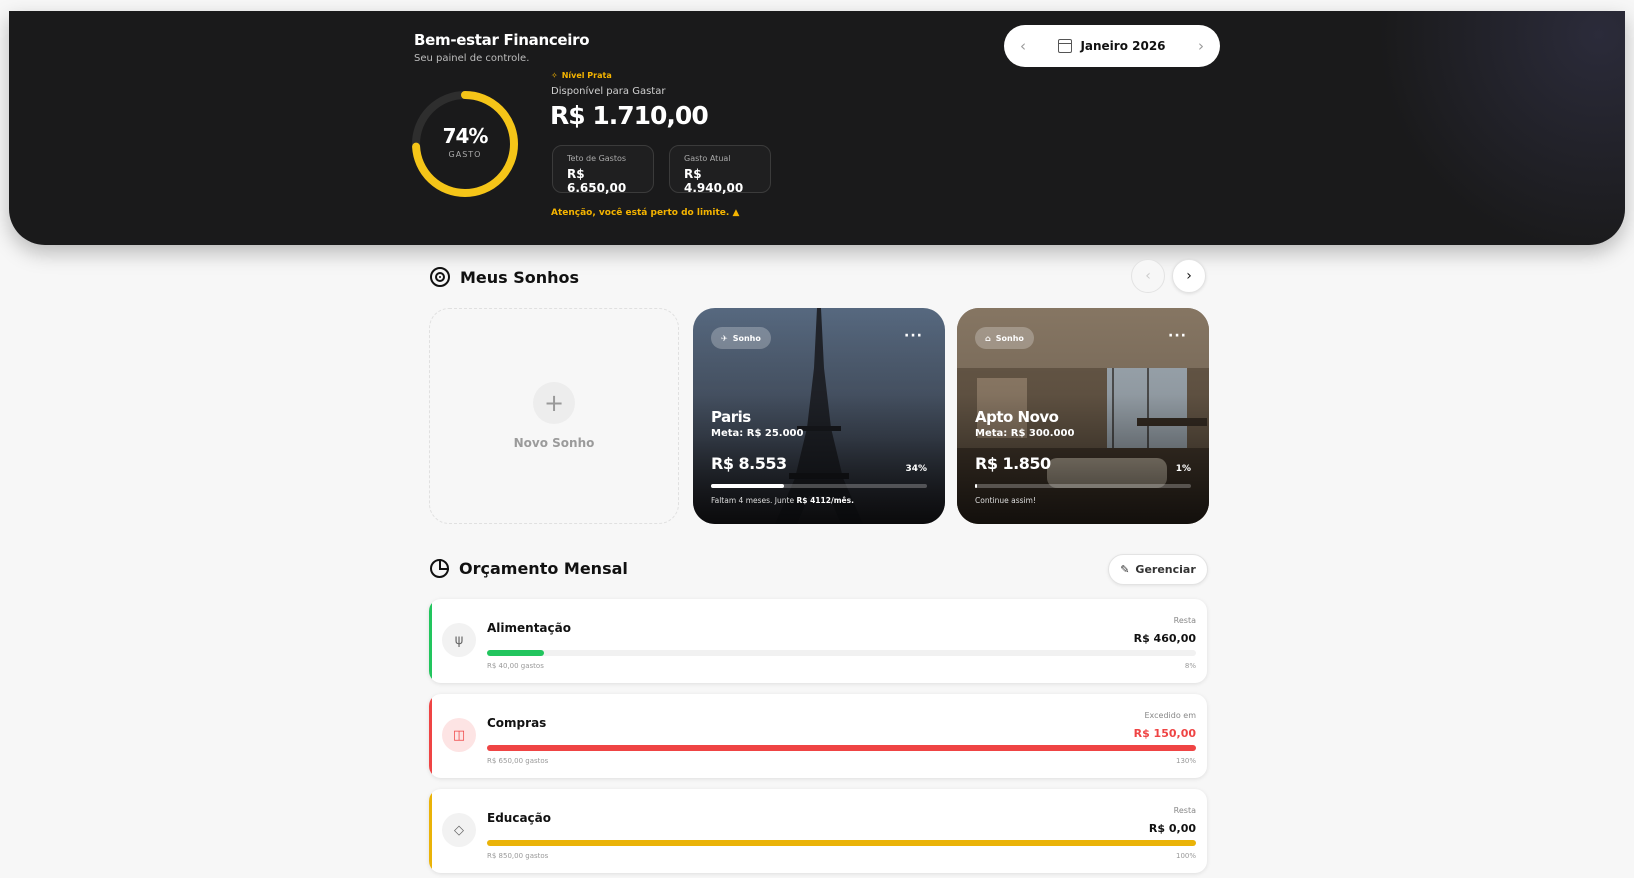  I want to click on header-glow, so click(1495, 128).